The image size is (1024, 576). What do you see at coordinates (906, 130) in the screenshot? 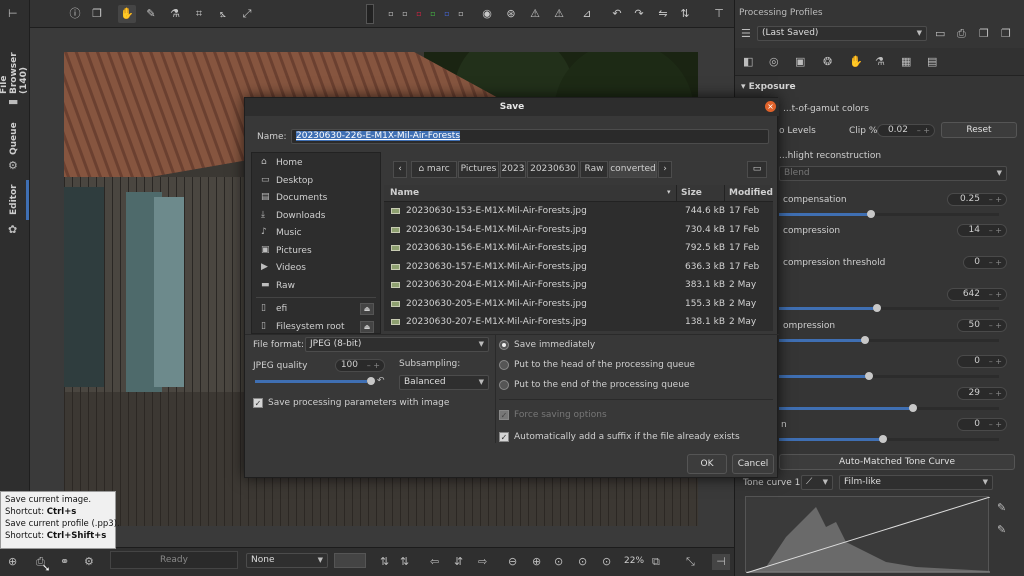
I see `clip-spin: 0.02` at bounding box center [906, 130].